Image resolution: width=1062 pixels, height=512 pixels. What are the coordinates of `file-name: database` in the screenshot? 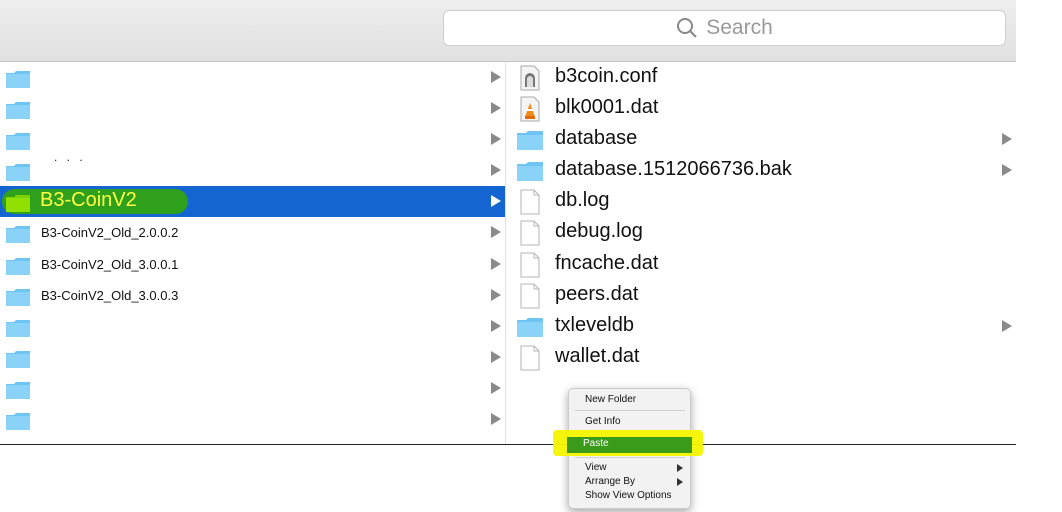 It's located at (596, 138).